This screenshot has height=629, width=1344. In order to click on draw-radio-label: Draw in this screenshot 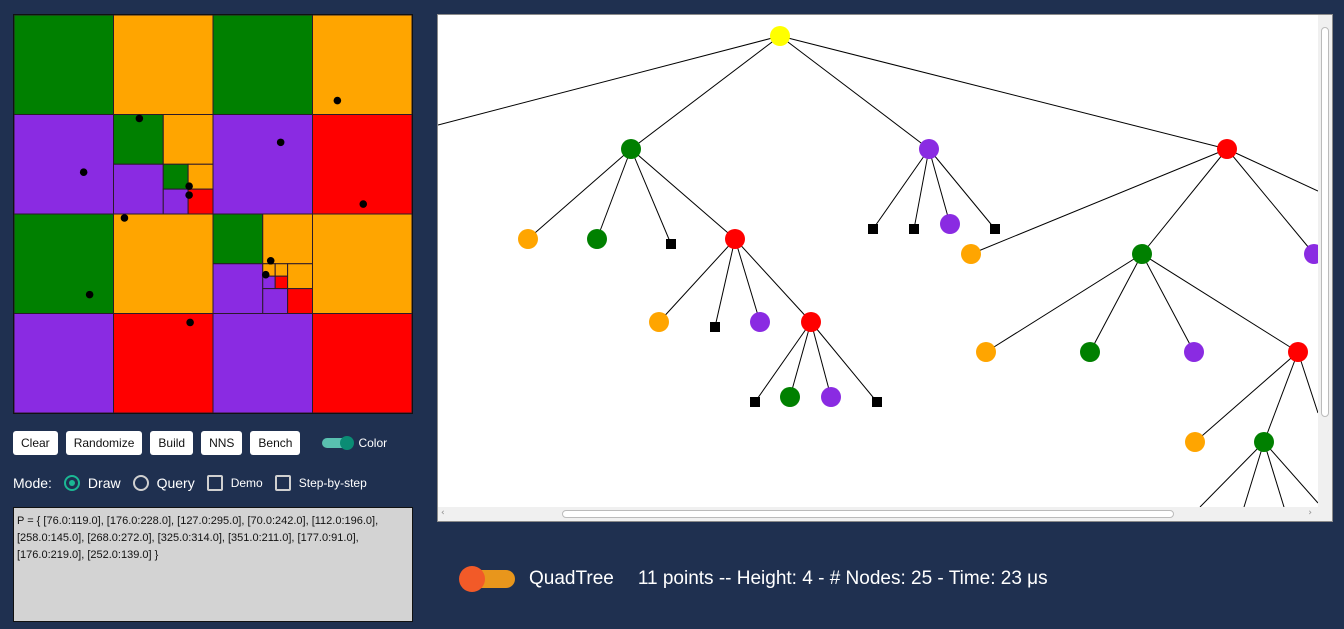, I will do `click(104, 483)`.